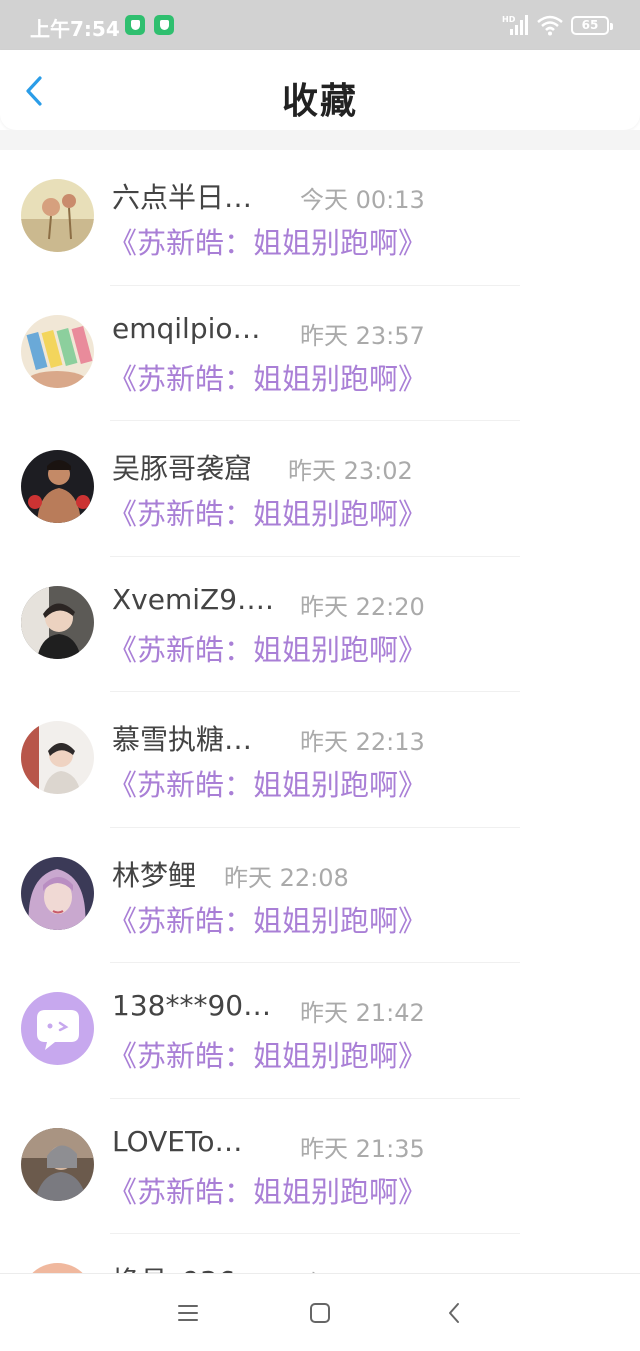 The height and width of the screenshot is (1351, 640). I want to click on battery-icon: 65, so click(592, 25).